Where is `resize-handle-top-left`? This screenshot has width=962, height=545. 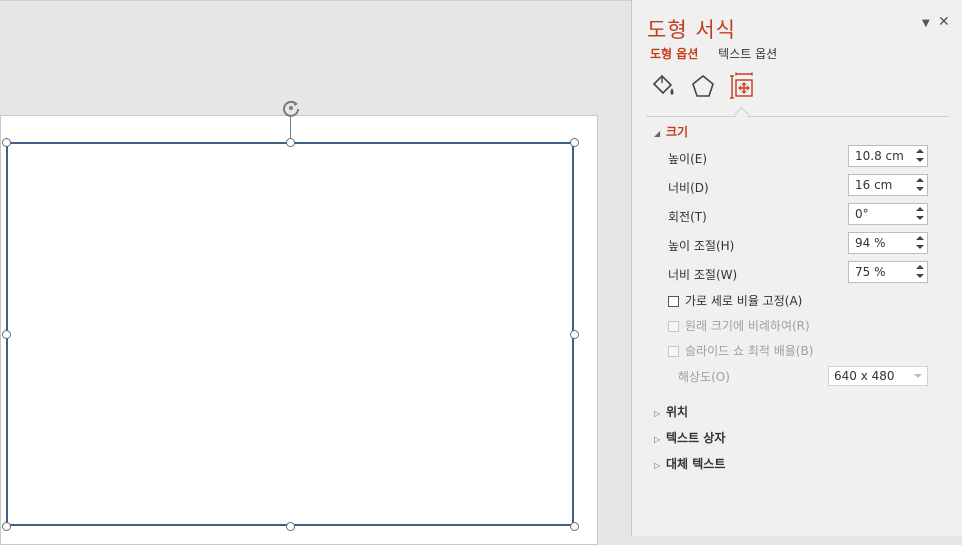 resize-handle-top-left is located at coordinates (6, 142).